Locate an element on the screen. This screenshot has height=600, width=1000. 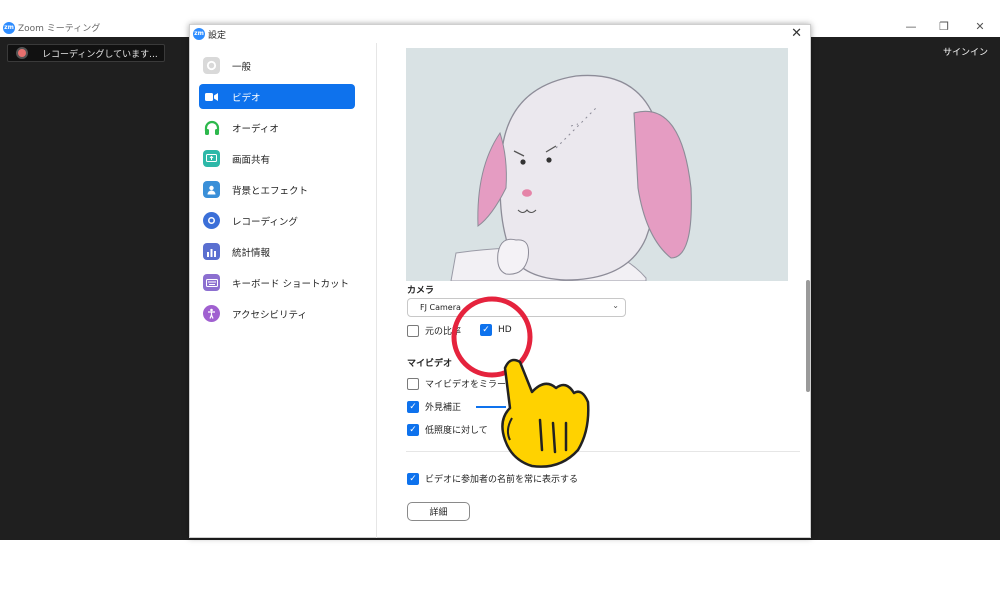
original-ratio-label: 元の比率 is located at coordinates (443, 332).